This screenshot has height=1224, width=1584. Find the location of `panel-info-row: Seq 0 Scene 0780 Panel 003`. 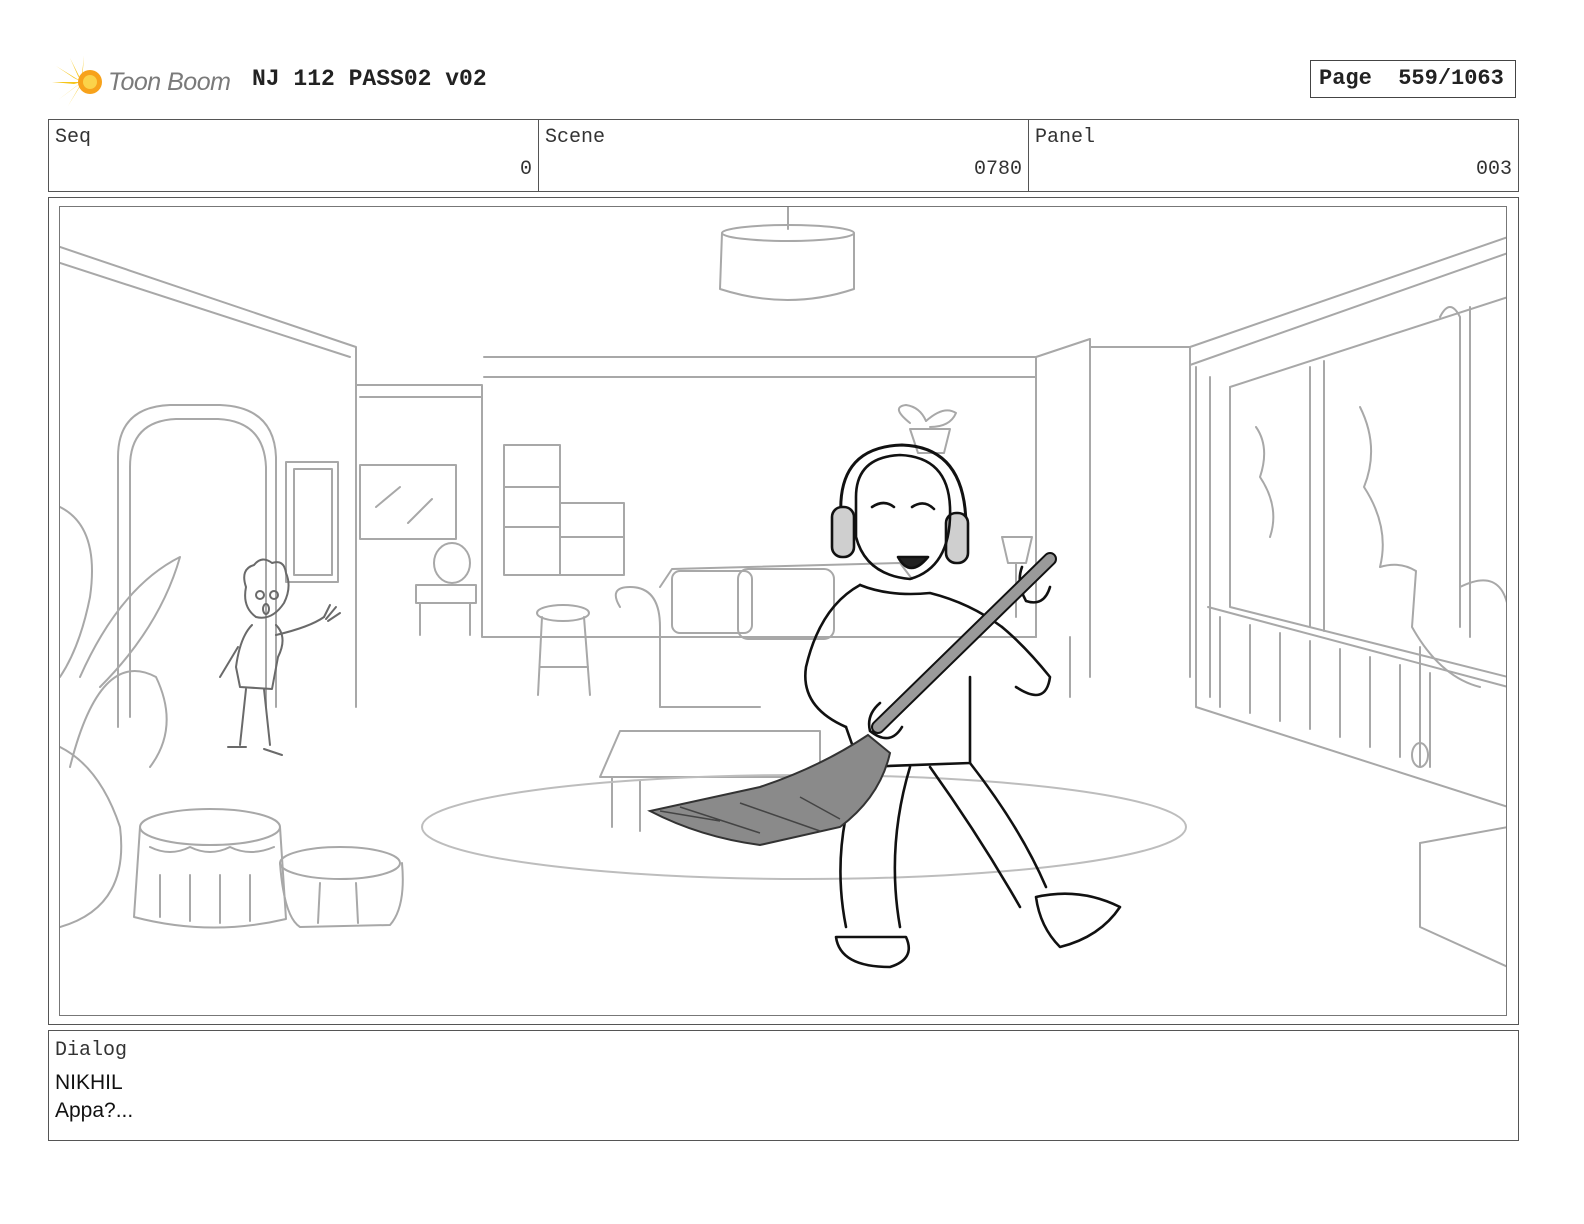

panel-info-row: Seq 0 Scene 0780 Panel 003 is located at coordinates (783, 155).